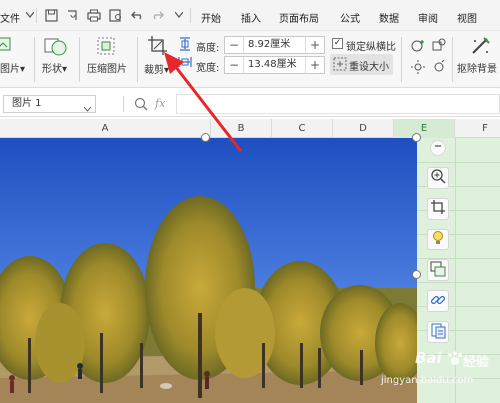  I want to click on column-header-e: E, so click(424, 128).